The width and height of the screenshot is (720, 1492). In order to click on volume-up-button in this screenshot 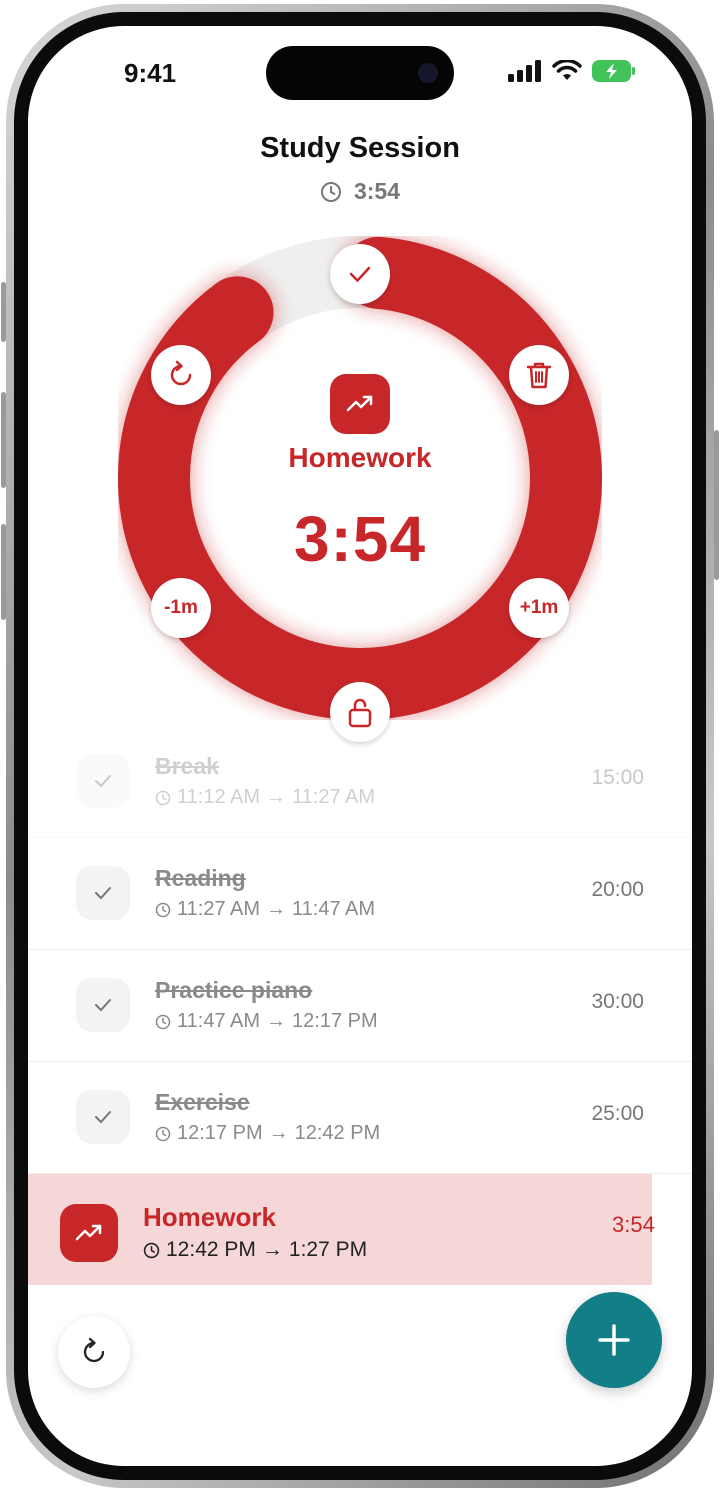, I will do `click(3, 440)`.